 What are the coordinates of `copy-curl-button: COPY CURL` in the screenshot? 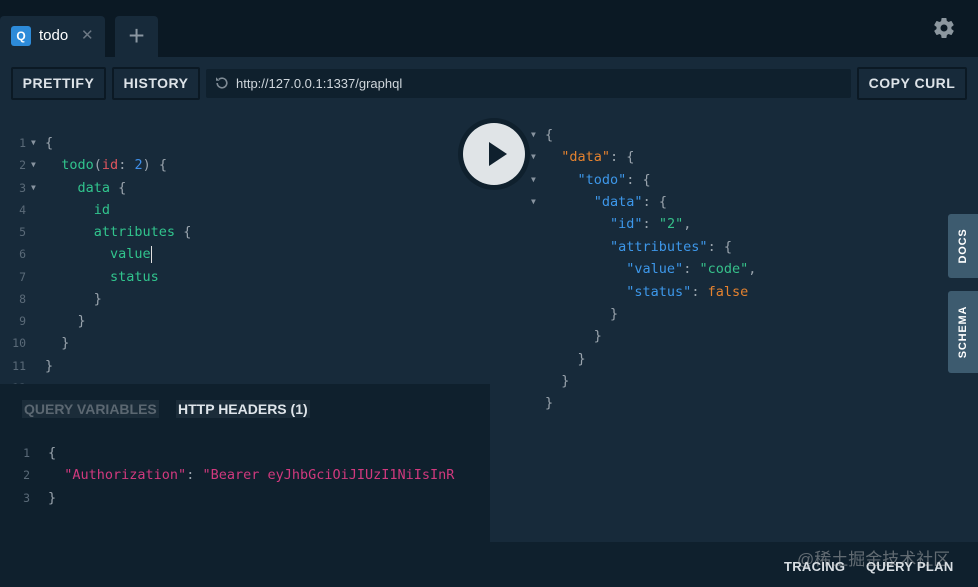 It's located at (912, 83).